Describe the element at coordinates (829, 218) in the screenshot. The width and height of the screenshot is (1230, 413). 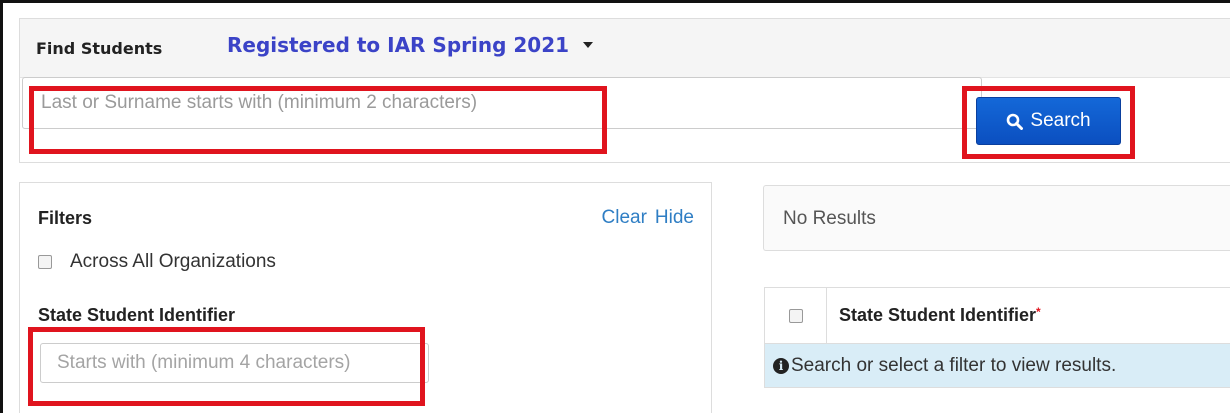
I see `no-results-text: No Results` at that location.